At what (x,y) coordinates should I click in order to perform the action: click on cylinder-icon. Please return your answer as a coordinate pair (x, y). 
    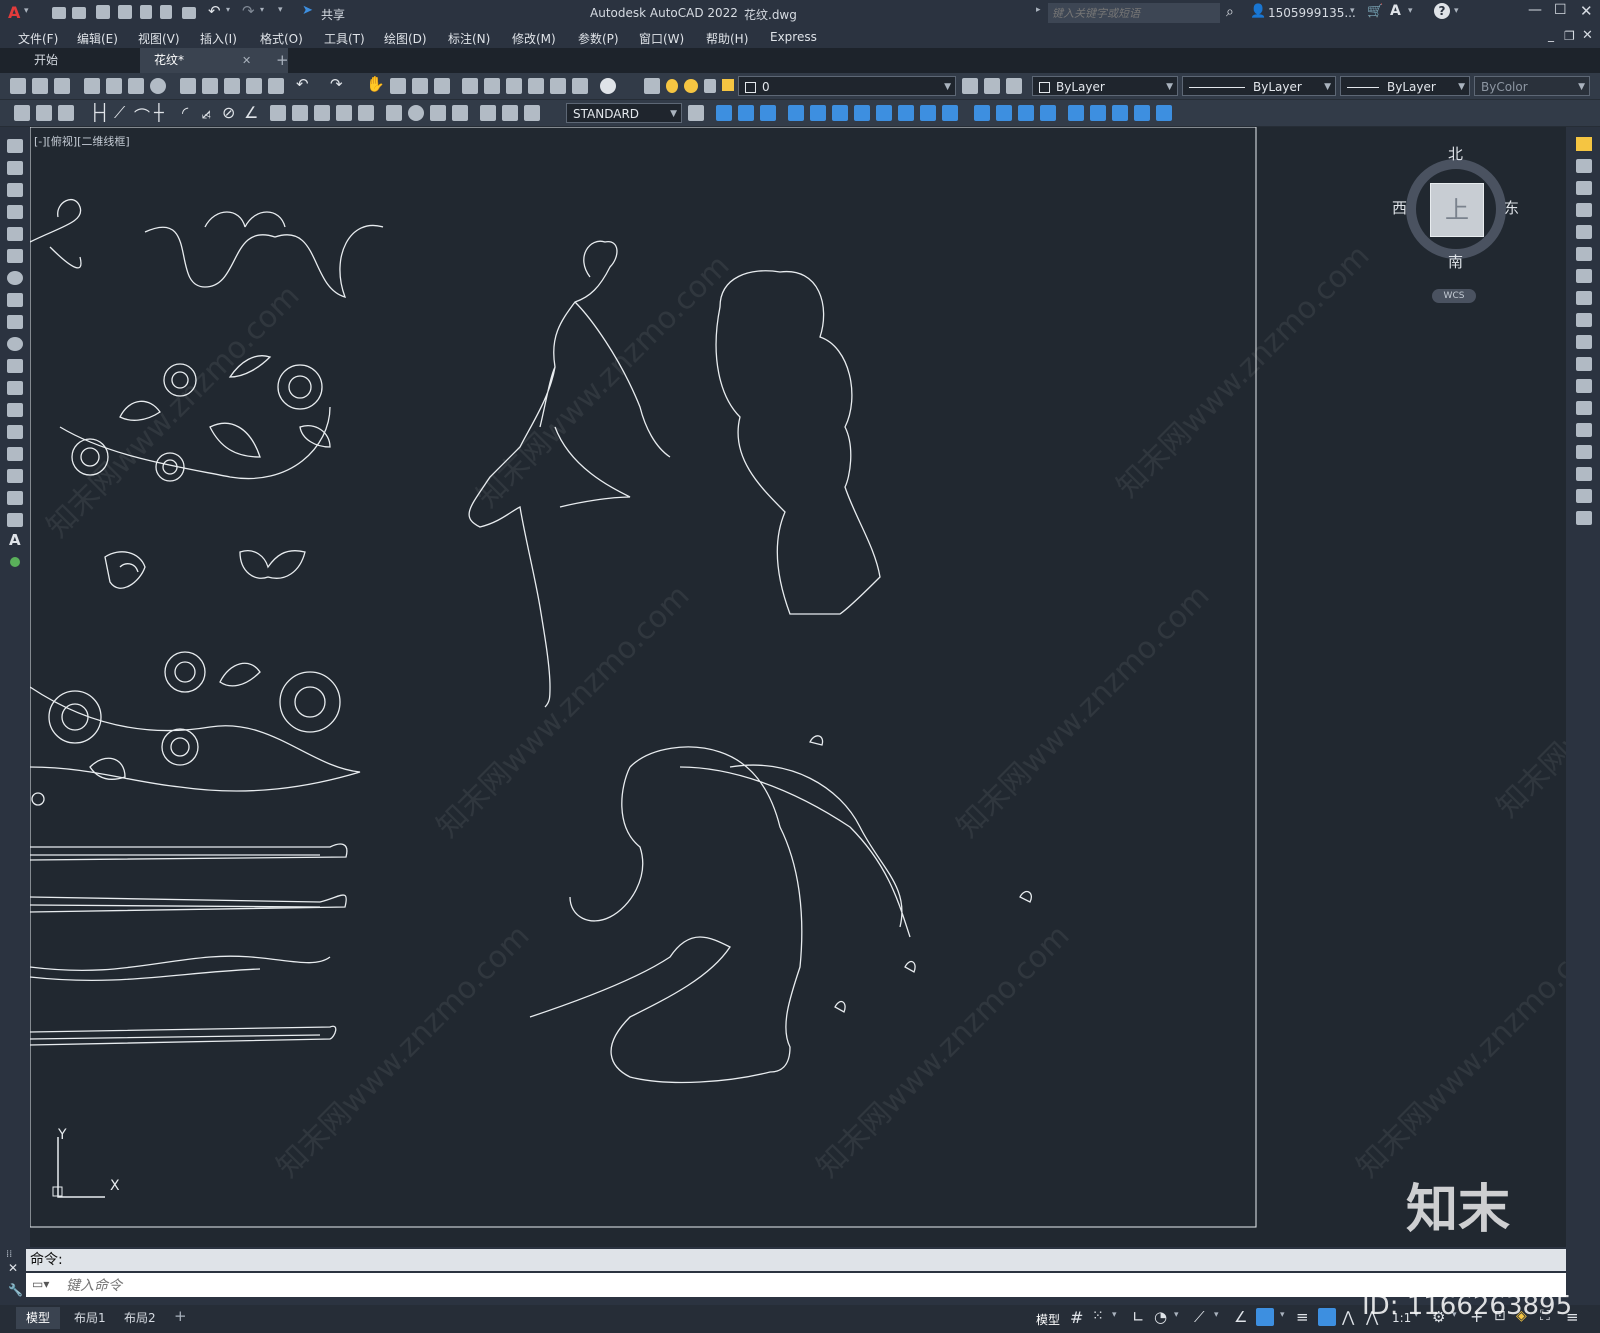
    Looking at the image, I should click on (818, 113).